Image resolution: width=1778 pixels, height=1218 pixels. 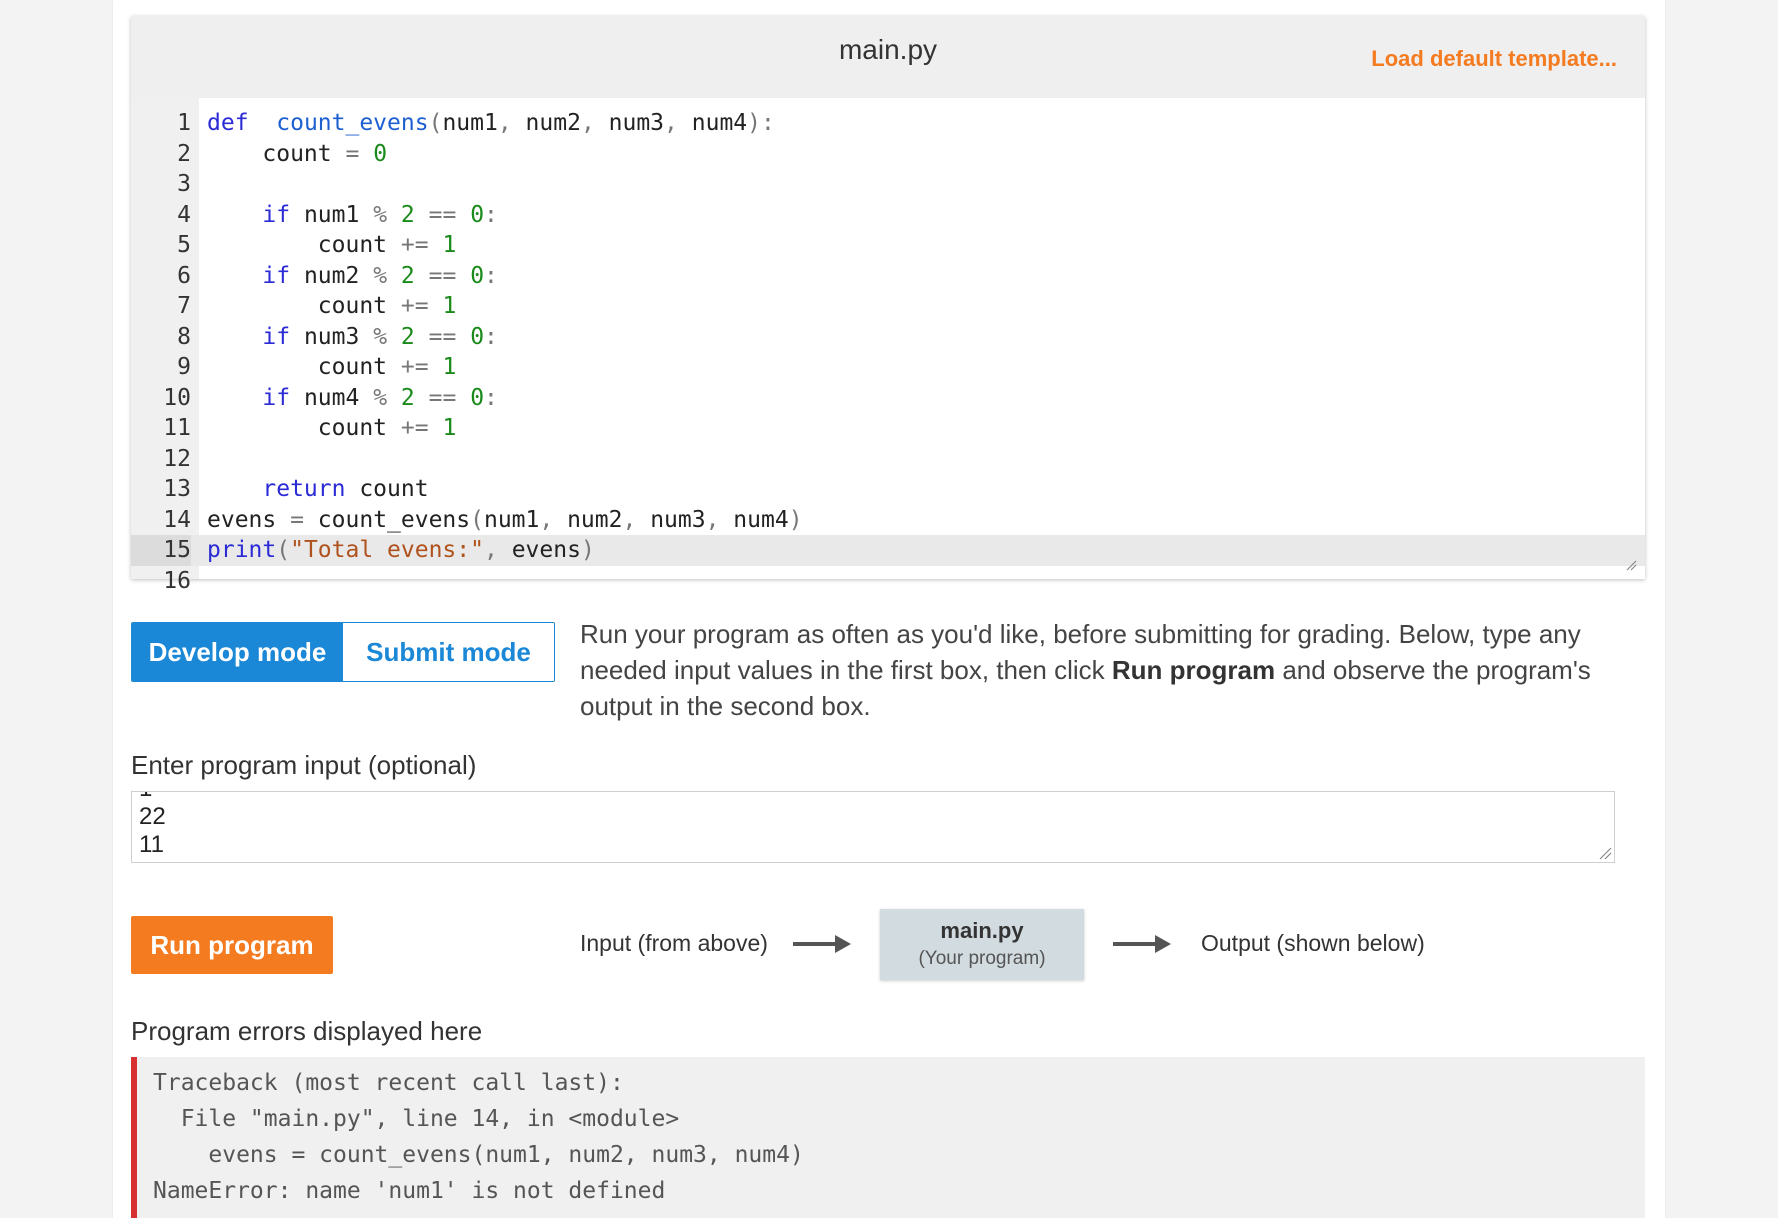 What do you see at coordinates (184, 336) in the screenshot?
I see `line-number: 8` at bounding box center [184, 336].